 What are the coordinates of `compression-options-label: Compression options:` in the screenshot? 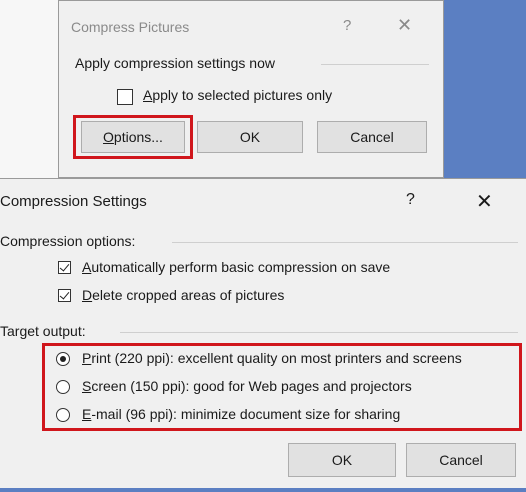 It's located at (68, 241).